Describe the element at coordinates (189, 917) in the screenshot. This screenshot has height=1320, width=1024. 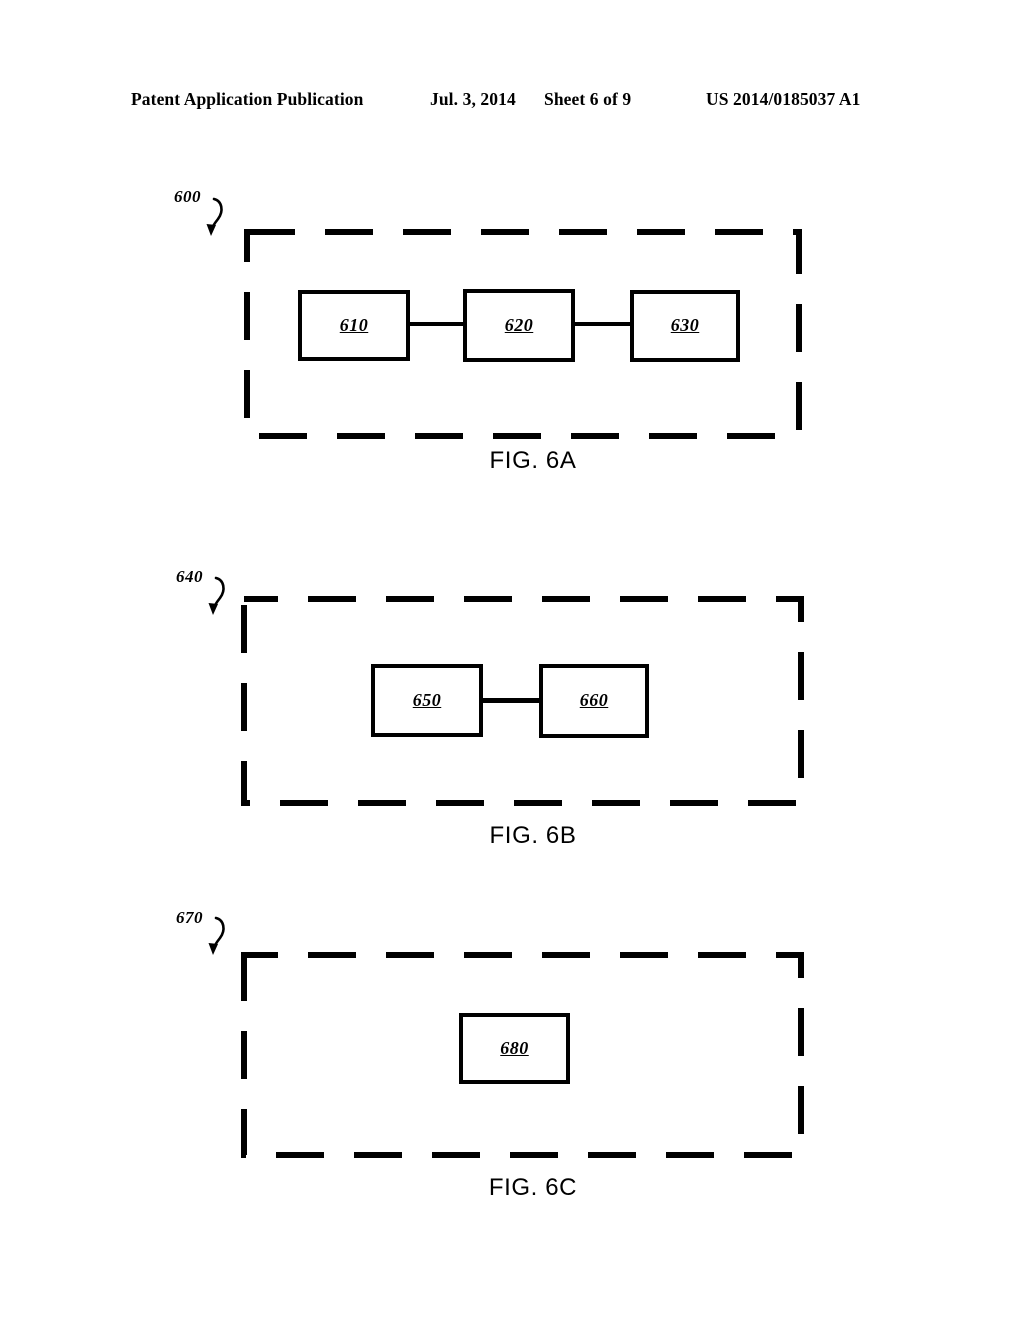
I see `reference-numeral-670: 670` at that location.